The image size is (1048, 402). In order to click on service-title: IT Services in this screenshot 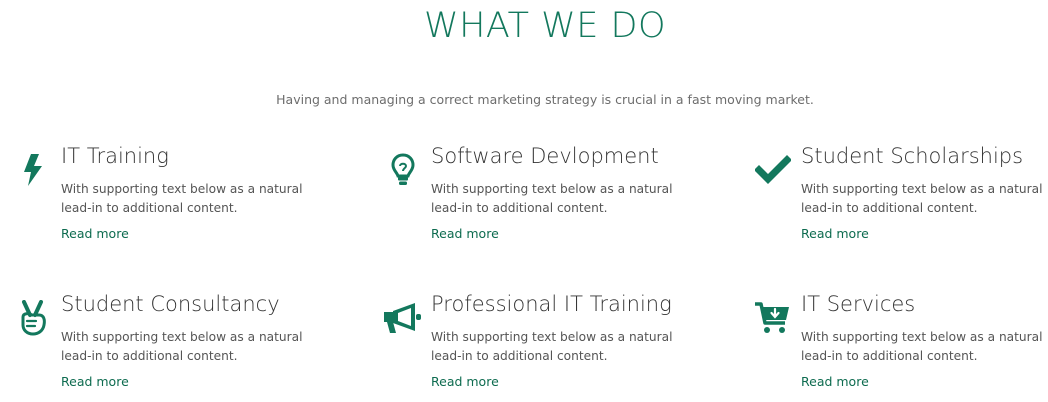, I will do `click(858, 304)`.